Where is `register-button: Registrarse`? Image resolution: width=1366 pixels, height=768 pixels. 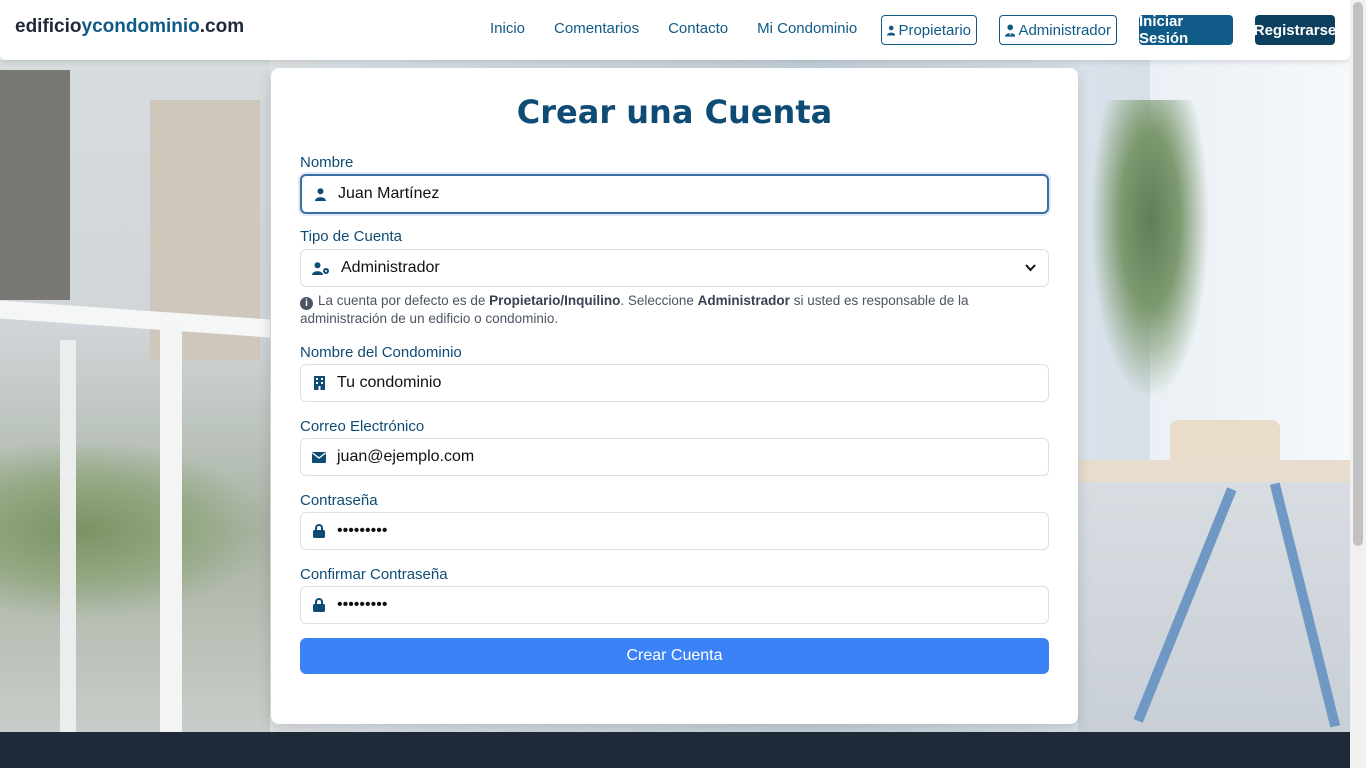
register-button: Registrarse is located at coordinates (1295, 30).